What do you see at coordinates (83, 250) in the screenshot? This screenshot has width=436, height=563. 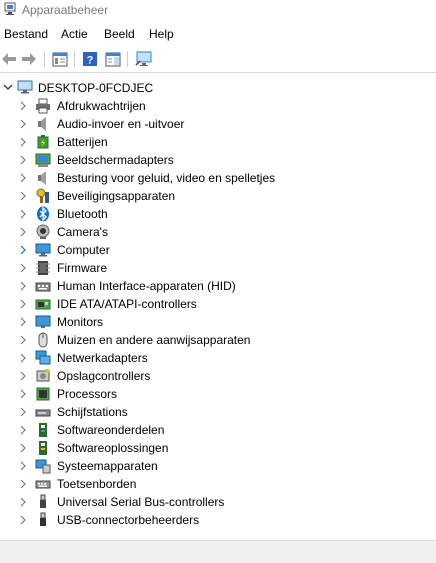 I see `tree-item-label: Computer` at bounding box center [83, 250].